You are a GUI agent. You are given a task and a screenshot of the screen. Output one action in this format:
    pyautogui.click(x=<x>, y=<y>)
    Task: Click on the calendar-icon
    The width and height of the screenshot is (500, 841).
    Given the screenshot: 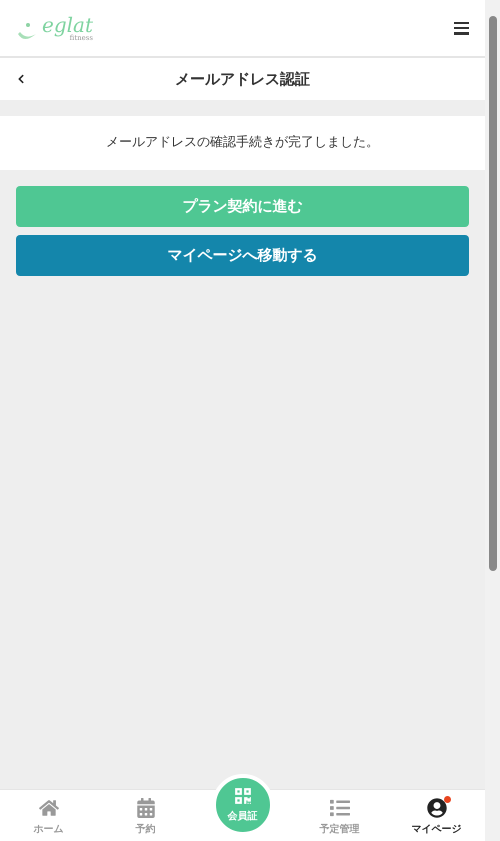 What is the action you would take?
    pyautogui.click(x=146, y=808)
    